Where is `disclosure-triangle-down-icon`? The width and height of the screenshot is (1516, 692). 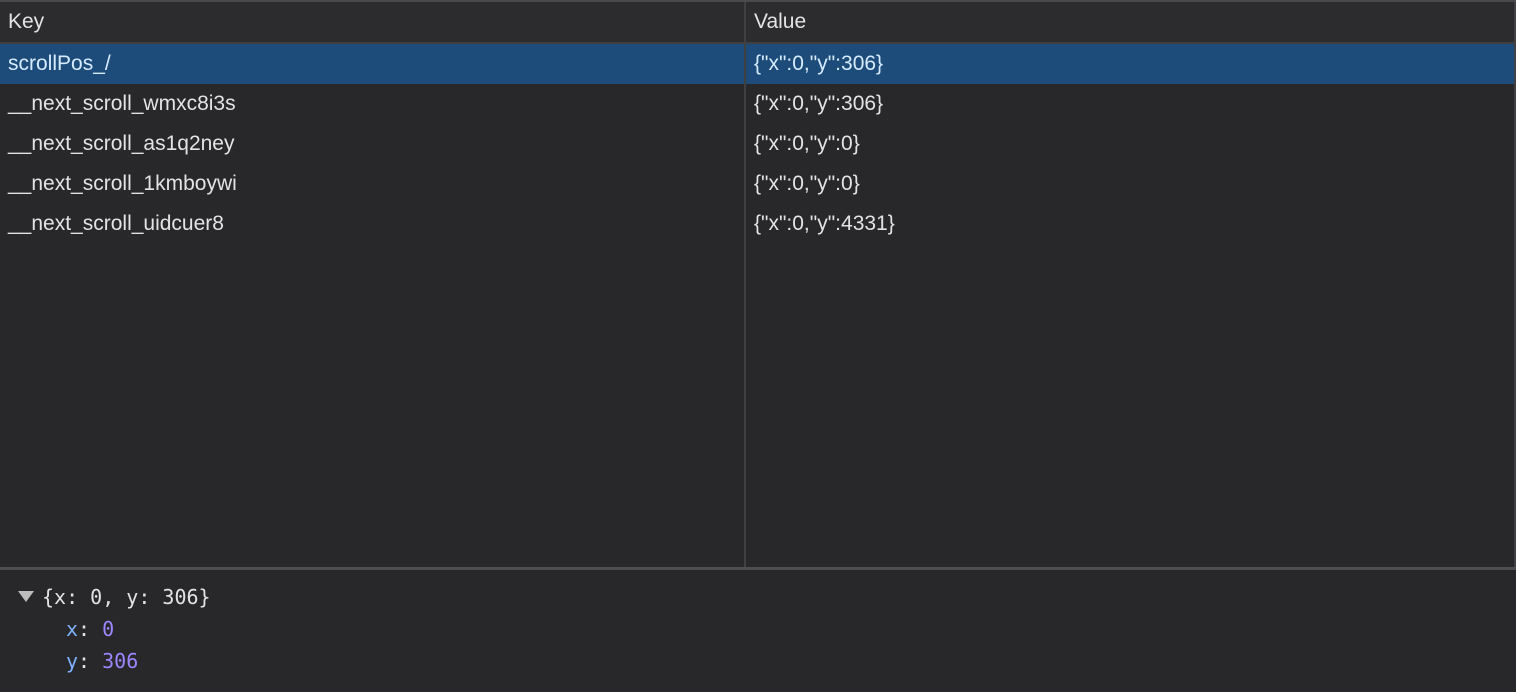 disclosure-triangle-down-icon is located at coordinates (26, 596).